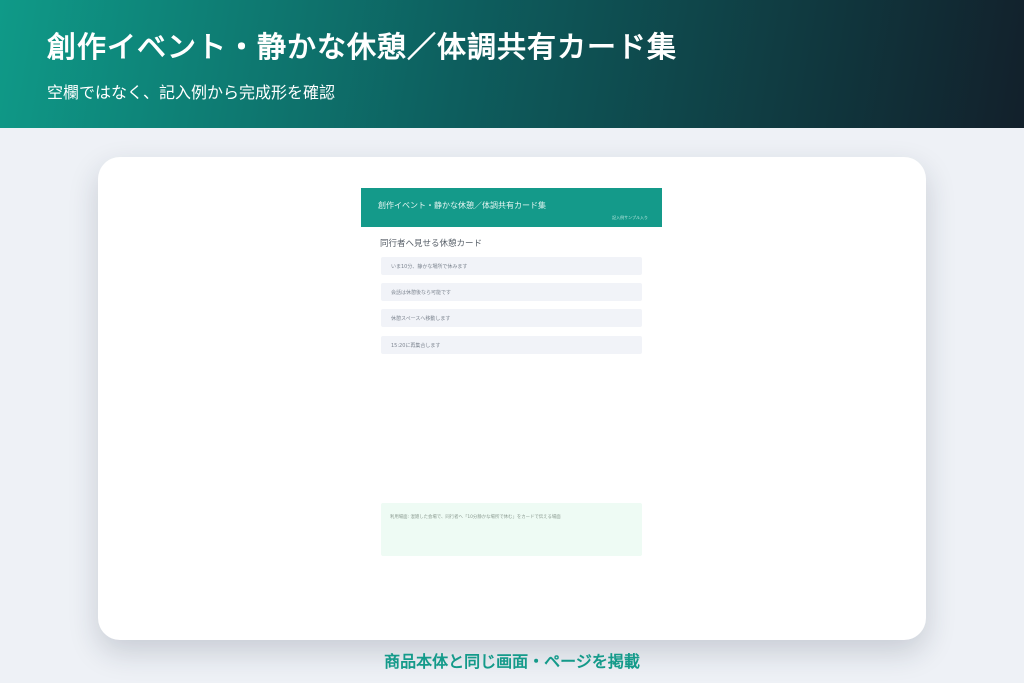 This screenshot has height=683, width=1024. Describe the element at coordinates (630, 217) in the screenshot. I see `product-tag: 記入例サンプル入り` at that location.